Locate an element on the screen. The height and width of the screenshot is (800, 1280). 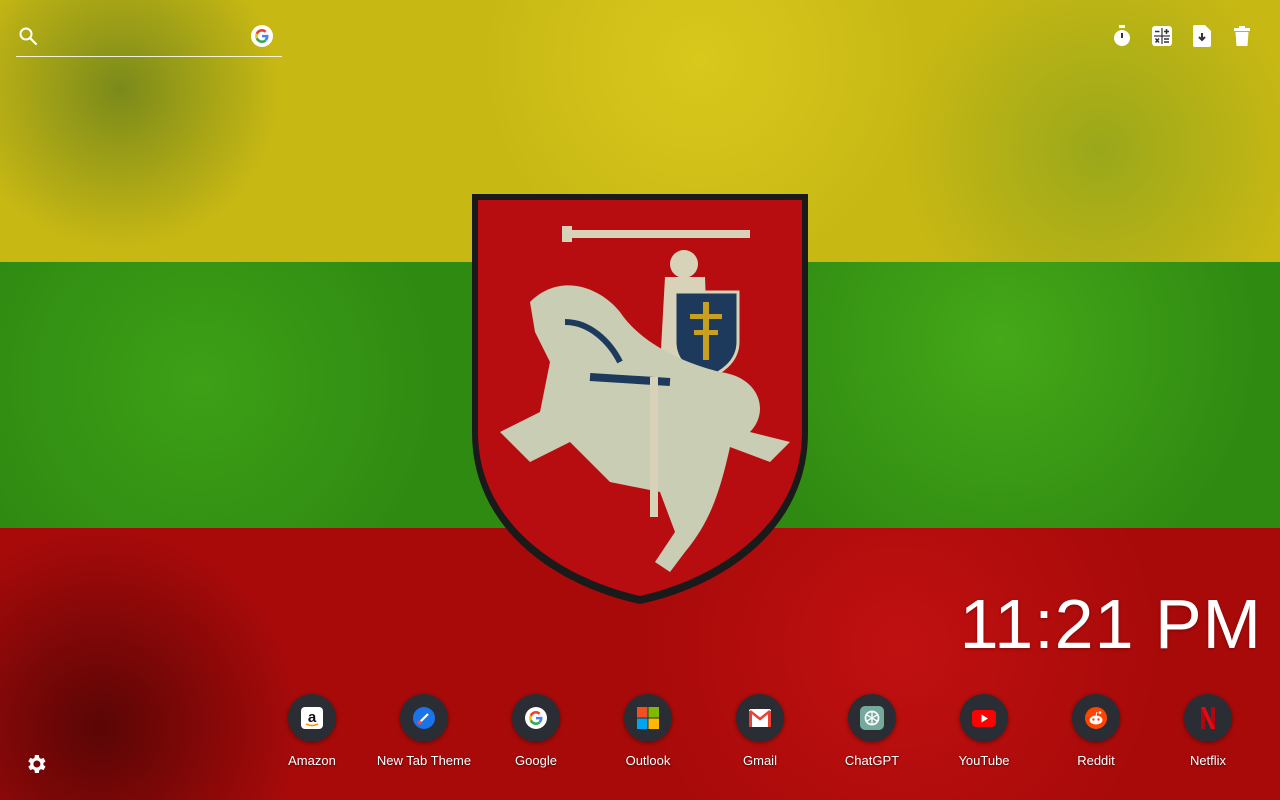
svg-text: a is located at coordinates (312, 717).